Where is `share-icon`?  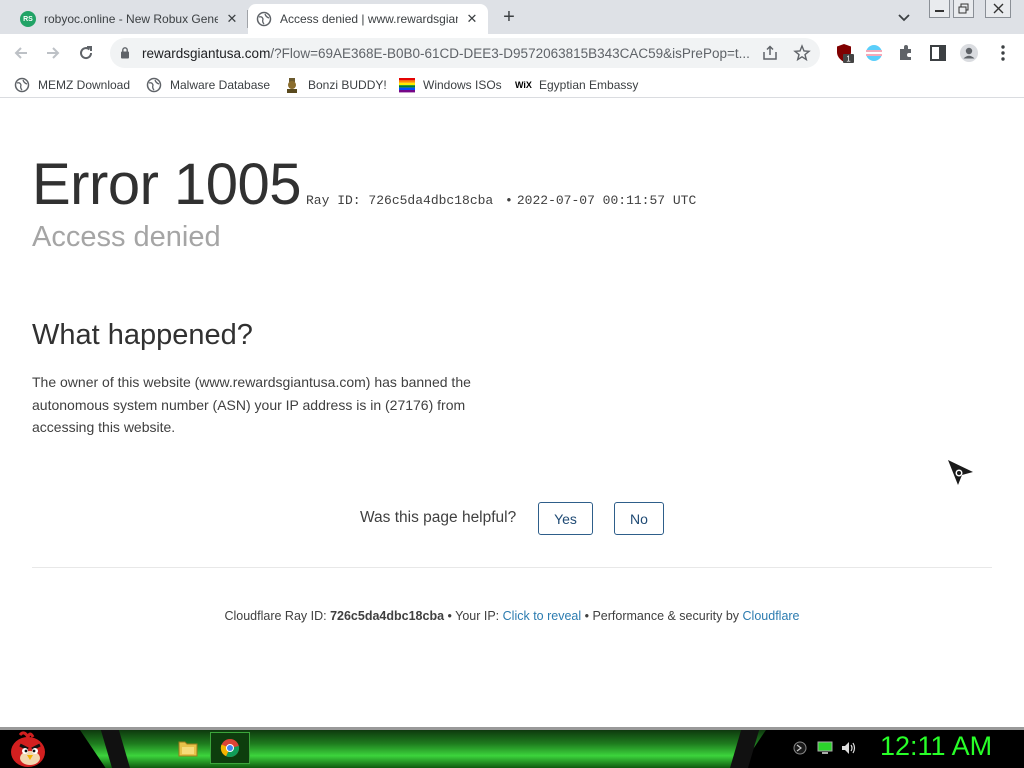 share-icon is located at coordinates (770, 53).